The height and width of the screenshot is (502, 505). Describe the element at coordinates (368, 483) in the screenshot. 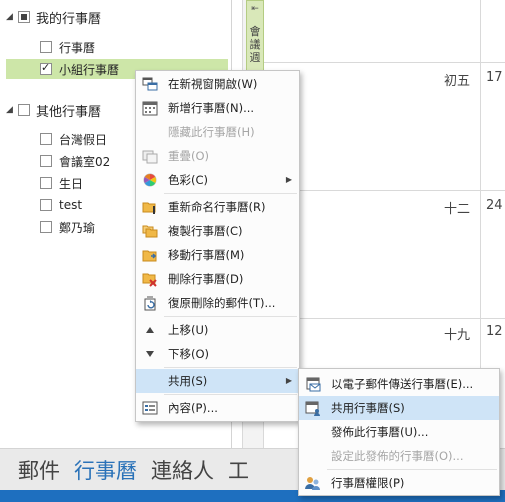

I see `menu-item-label: 行事曆權限(P)` at that location.